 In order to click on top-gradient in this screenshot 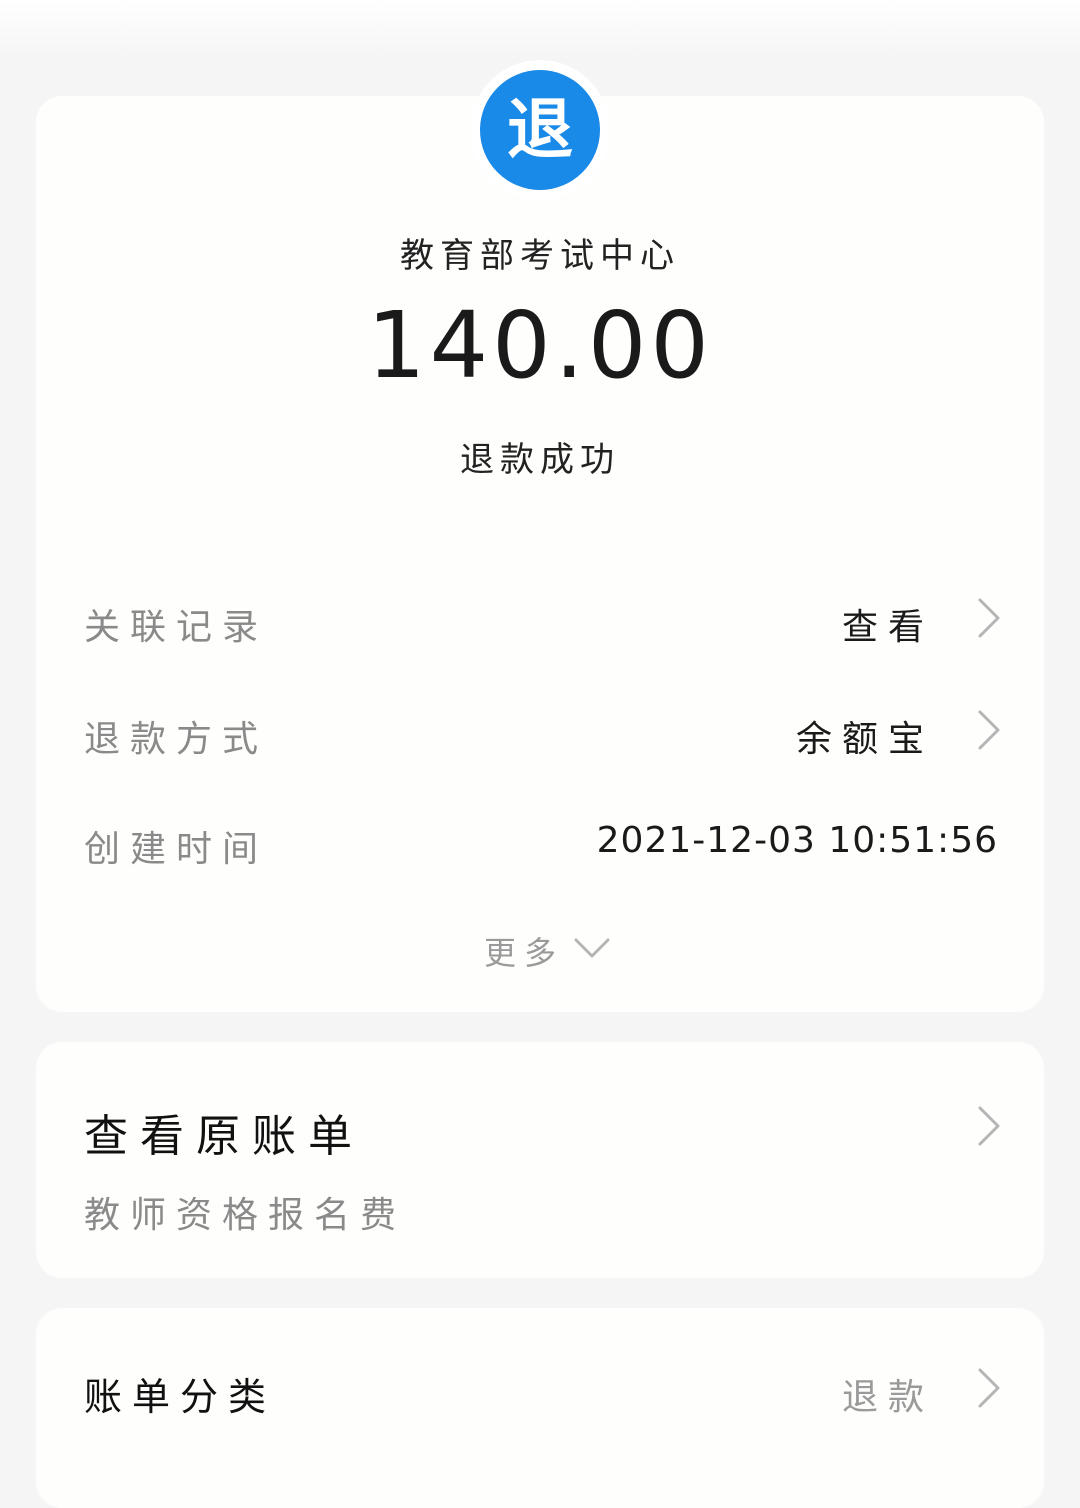, I will do `click(540, 30)`.